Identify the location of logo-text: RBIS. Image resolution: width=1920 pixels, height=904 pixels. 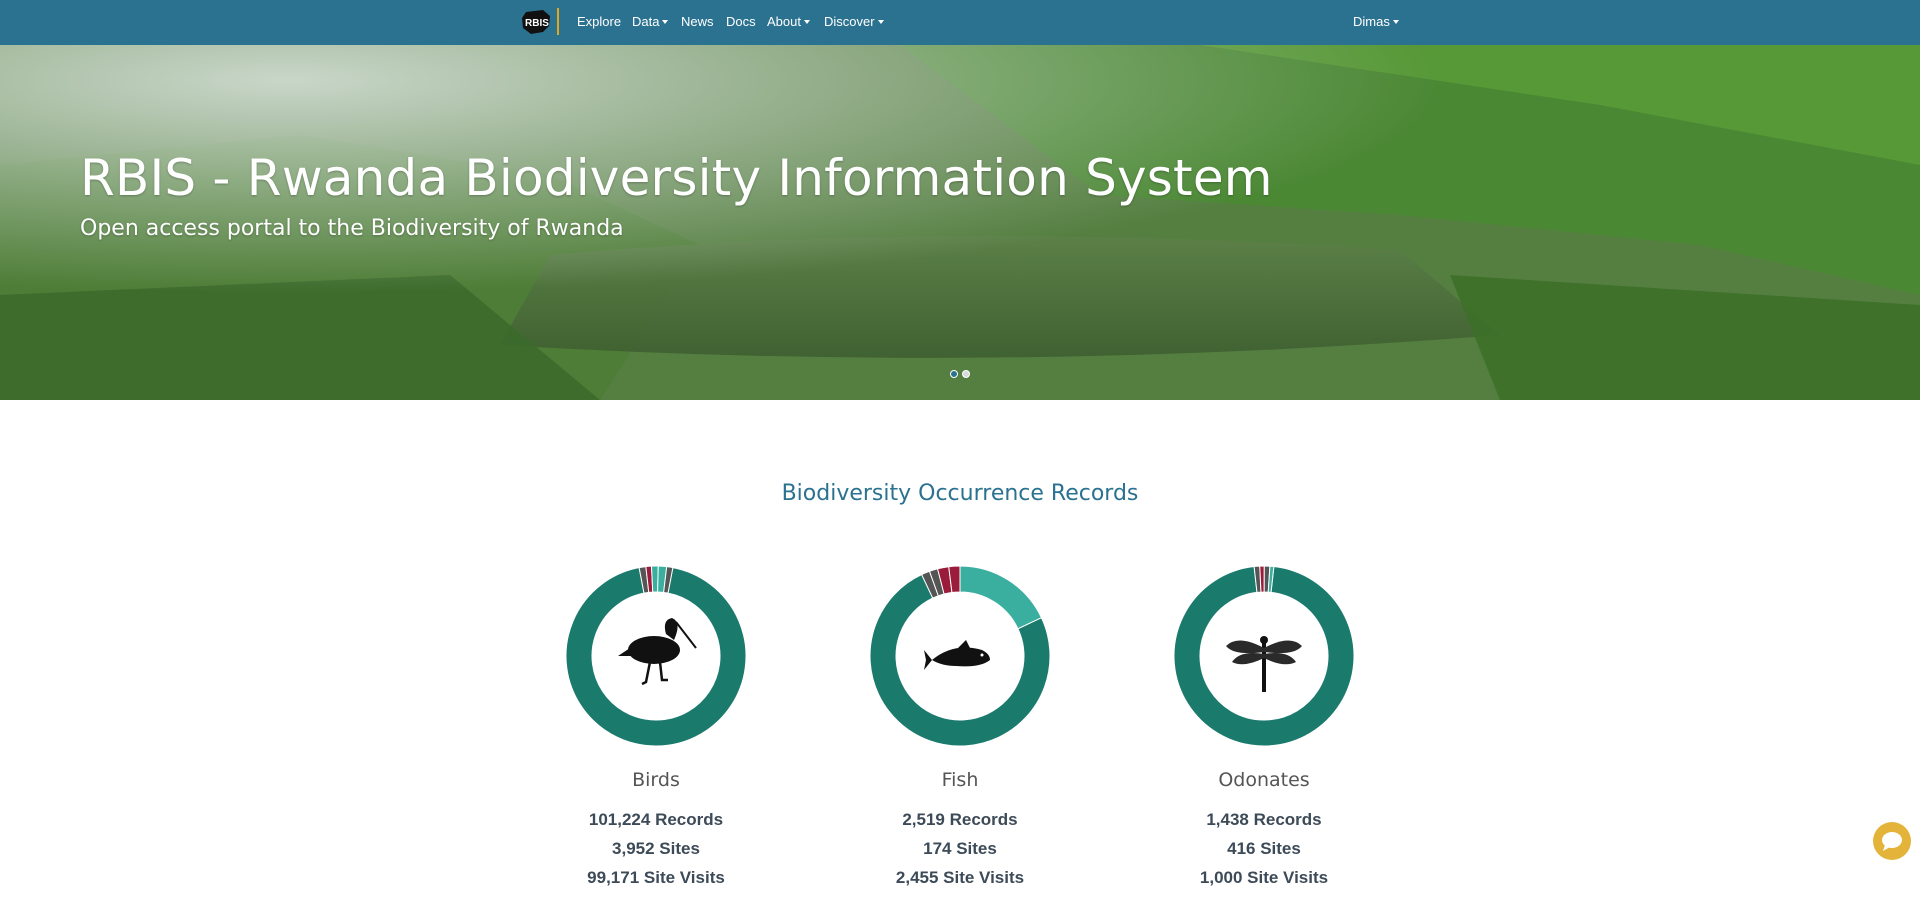
(537, 23).